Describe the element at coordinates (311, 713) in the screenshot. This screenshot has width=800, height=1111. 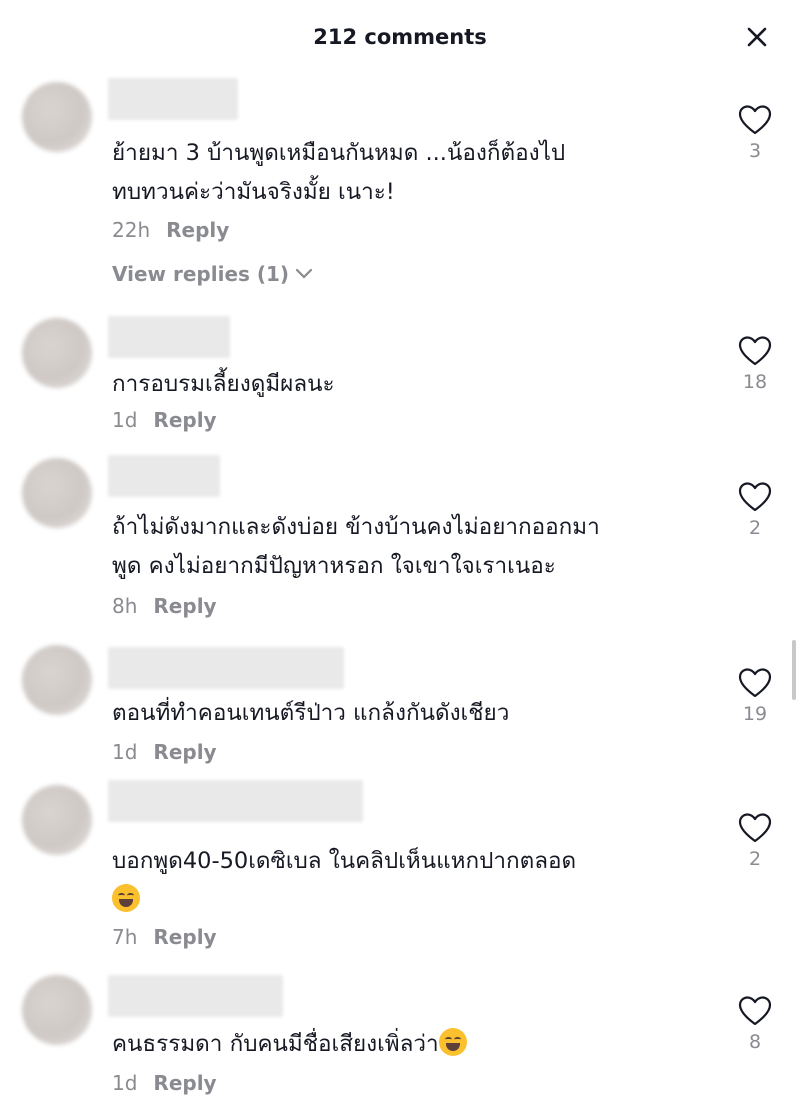
I see `comment-text-line: ตอนที่ทำคอนเทนต์รีป่าว แกล้งกันดังเชียว` at that location.